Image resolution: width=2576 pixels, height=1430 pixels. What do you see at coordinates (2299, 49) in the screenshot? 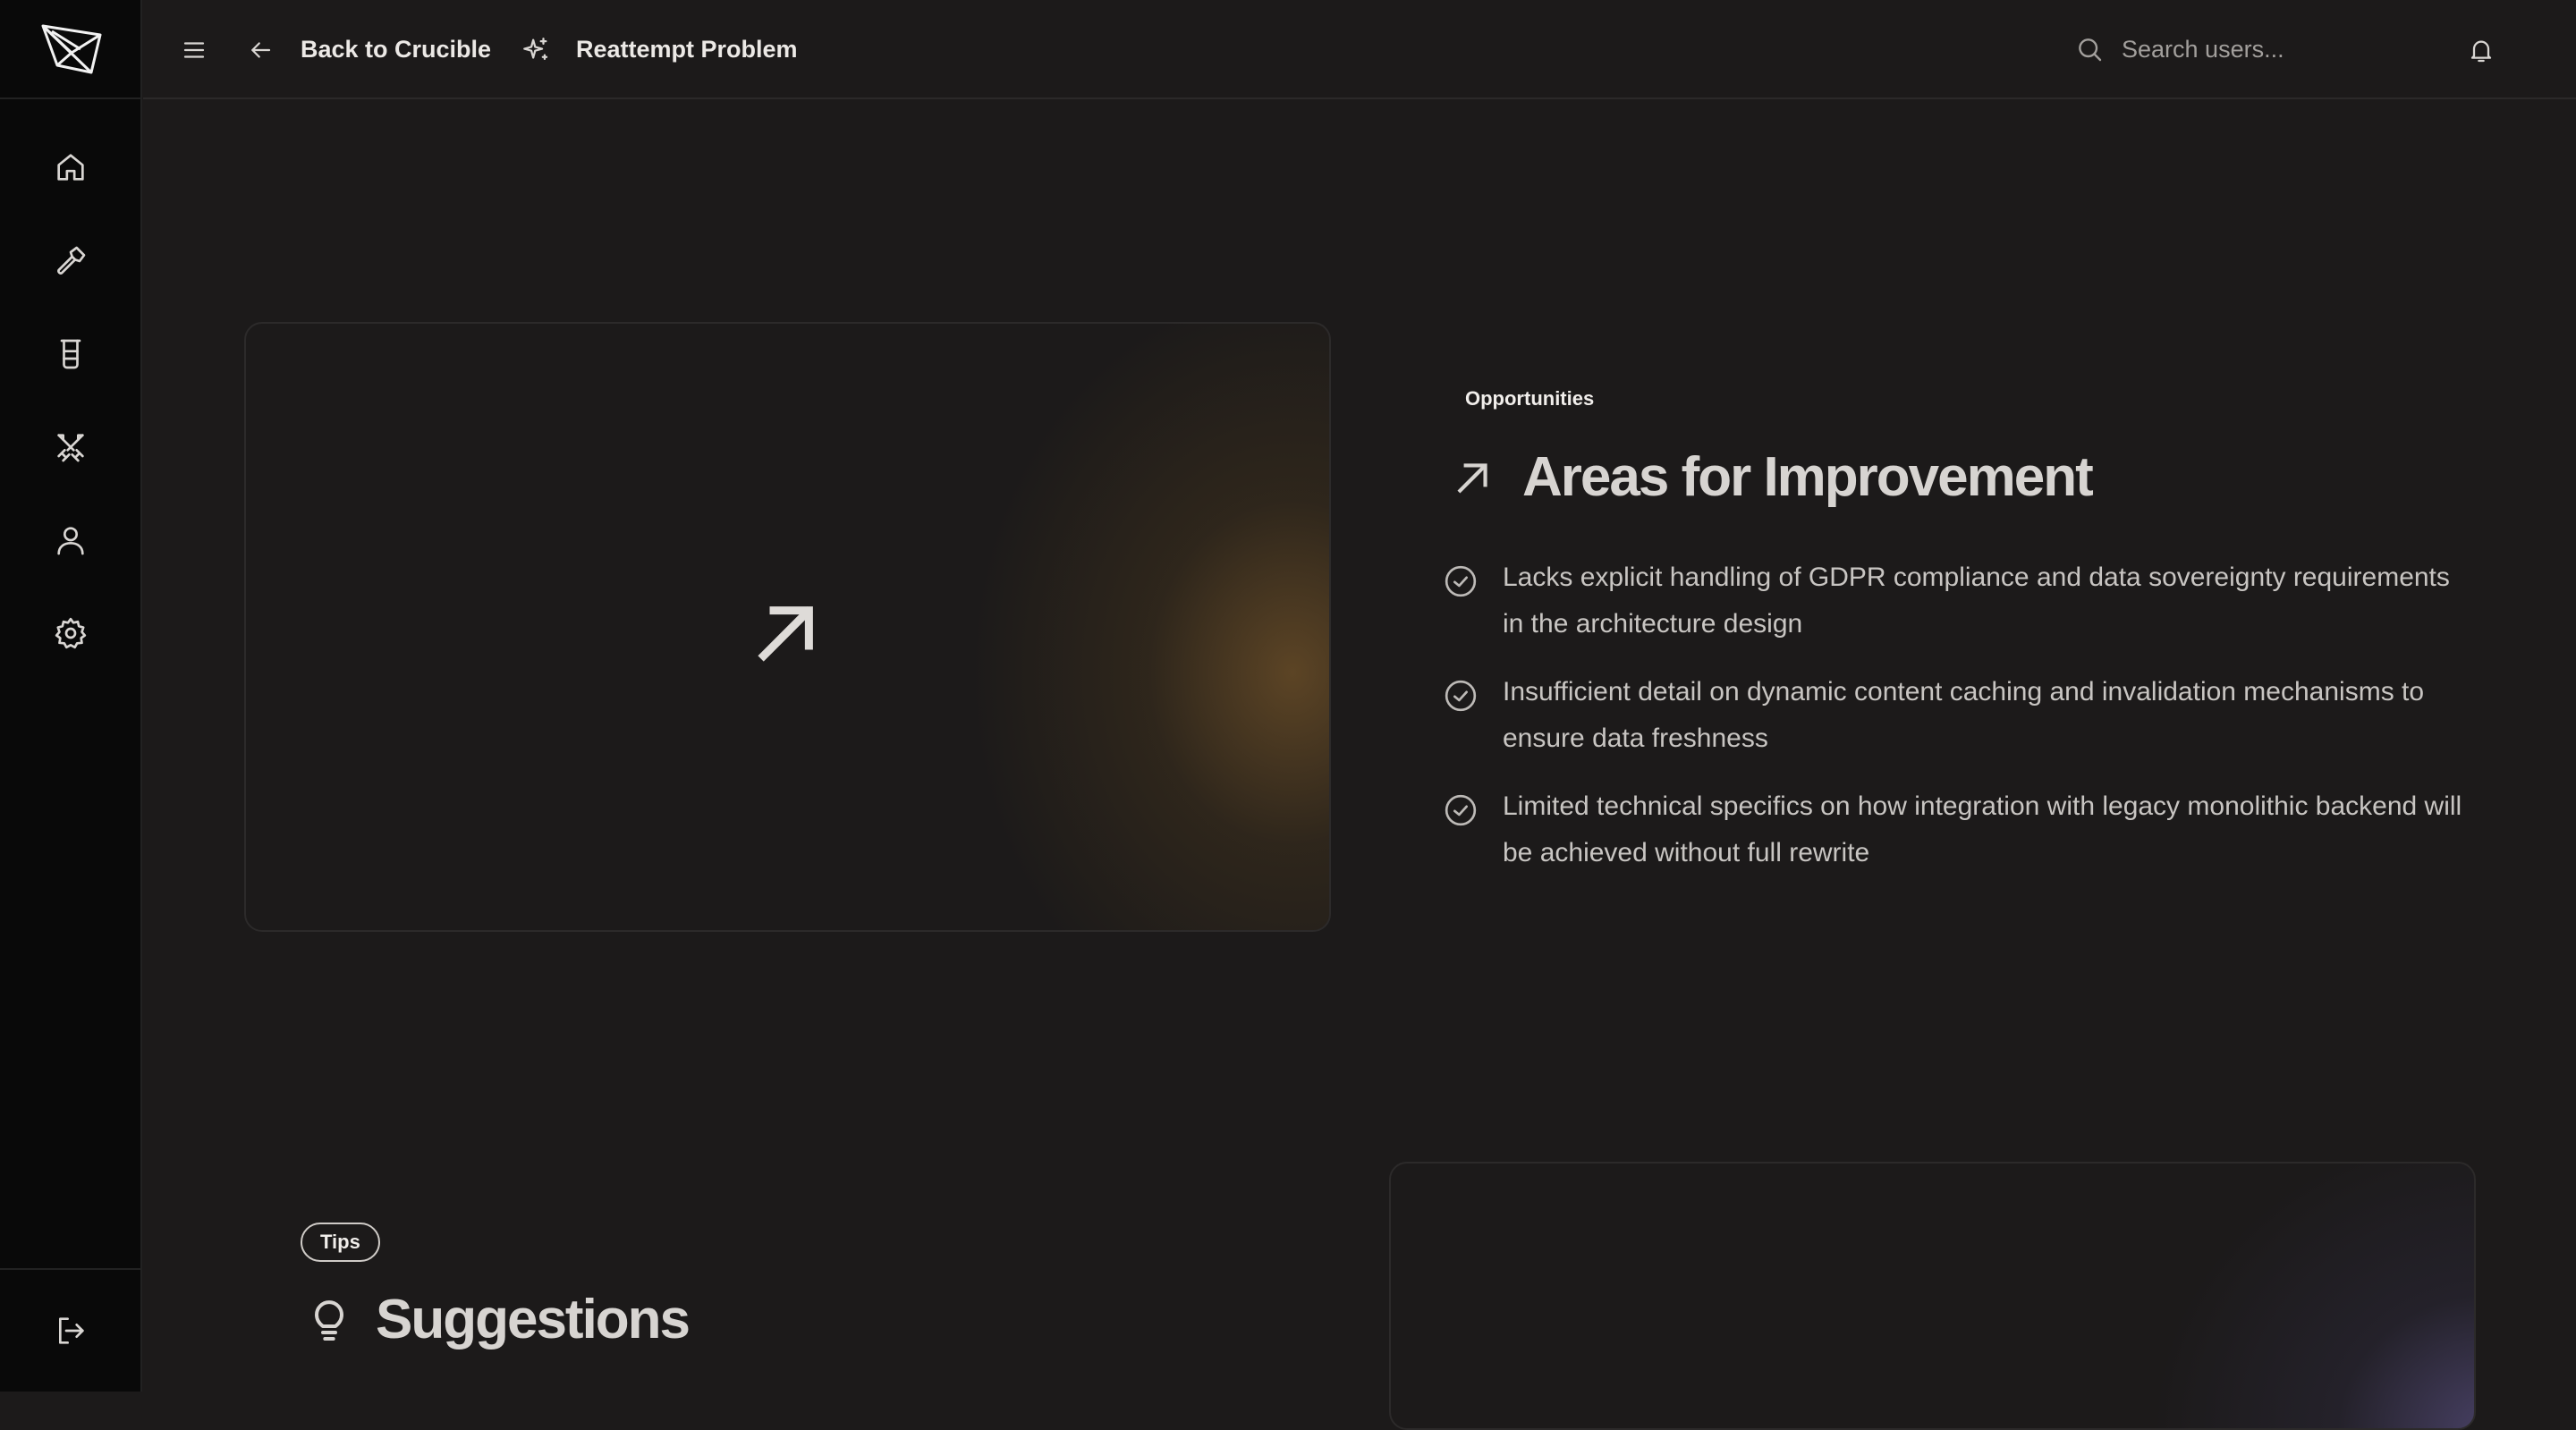
I see `search-input` at bounding box center [2299, 49].